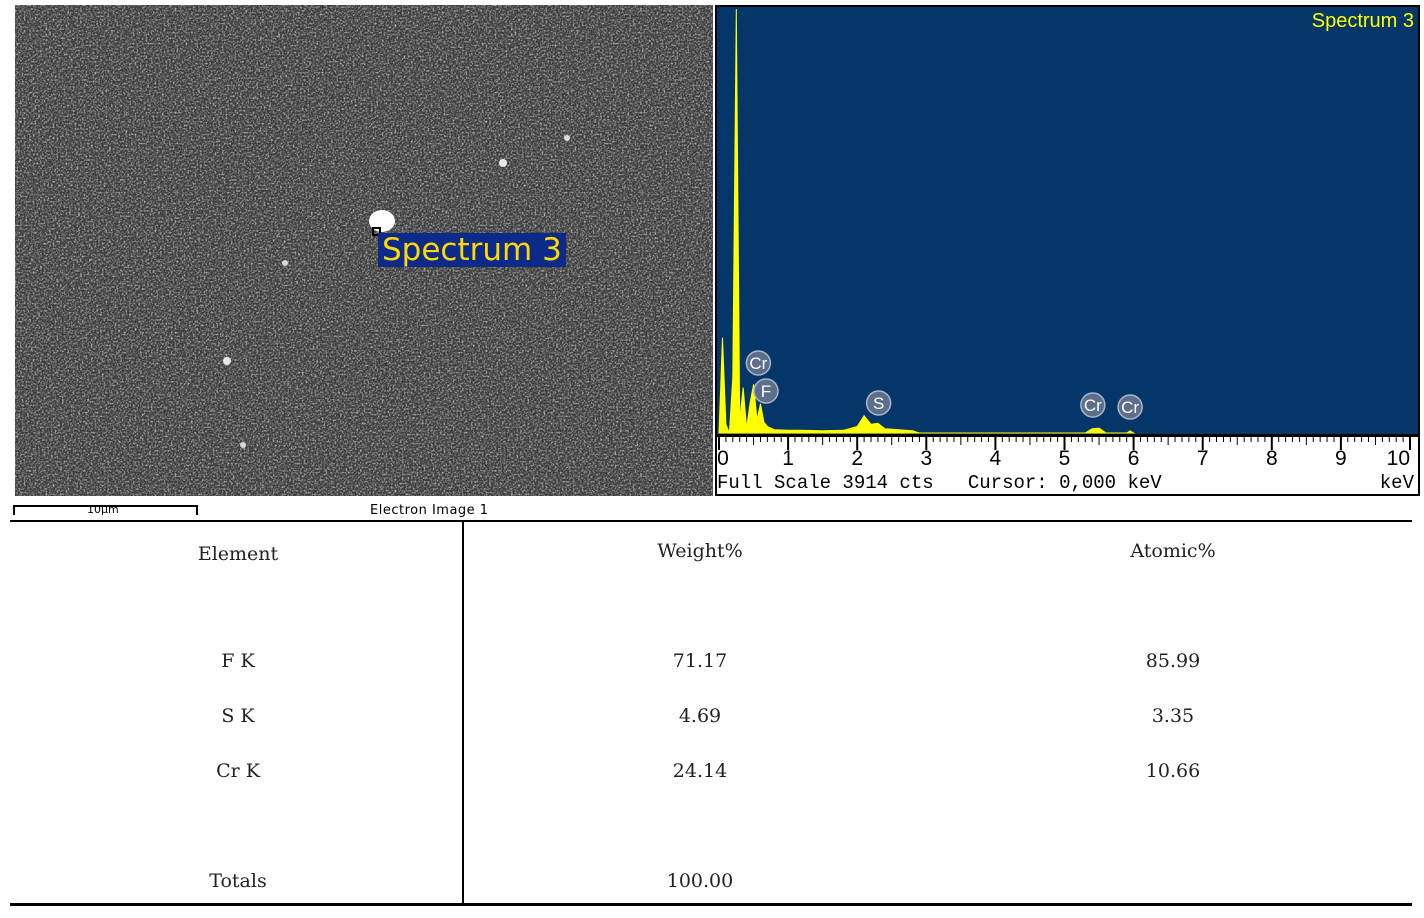  What do you see at coordinates (1363, 21) in the screenshot?
I see `spectrum-title: Spectrum 3` at bounding box center [1363, 21].